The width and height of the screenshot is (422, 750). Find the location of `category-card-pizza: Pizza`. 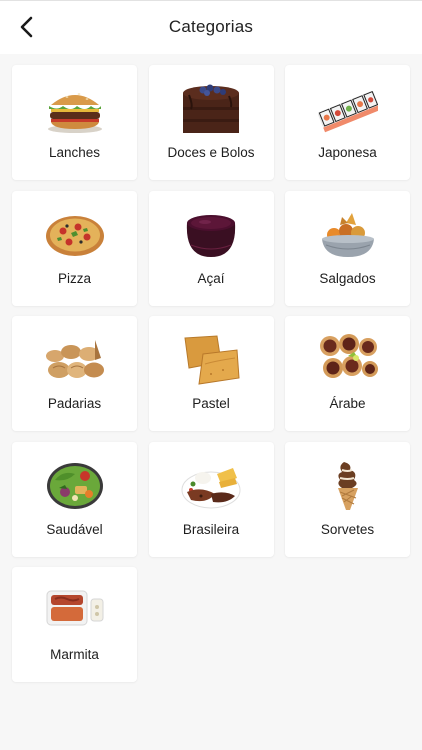

category-card-pizza: Pizza is located at coordinates (74, 248).